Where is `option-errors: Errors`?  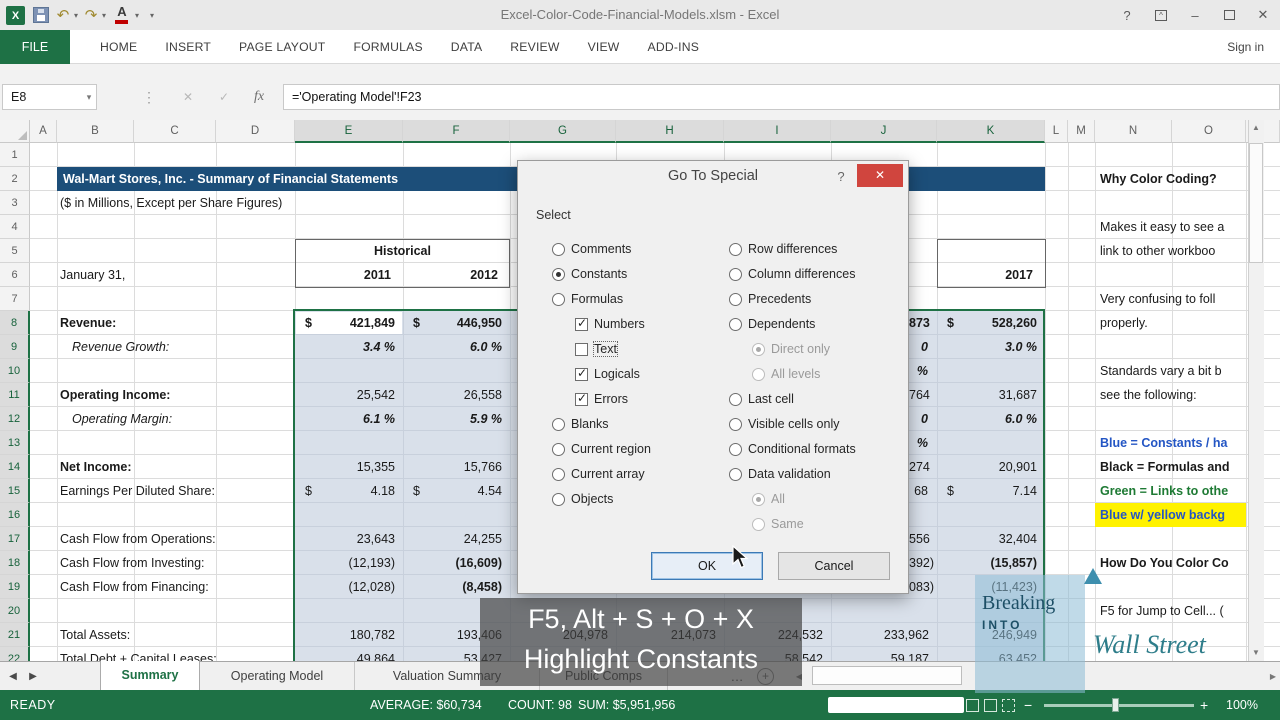 option-errors: Errors is located at coordinates (601, 399).